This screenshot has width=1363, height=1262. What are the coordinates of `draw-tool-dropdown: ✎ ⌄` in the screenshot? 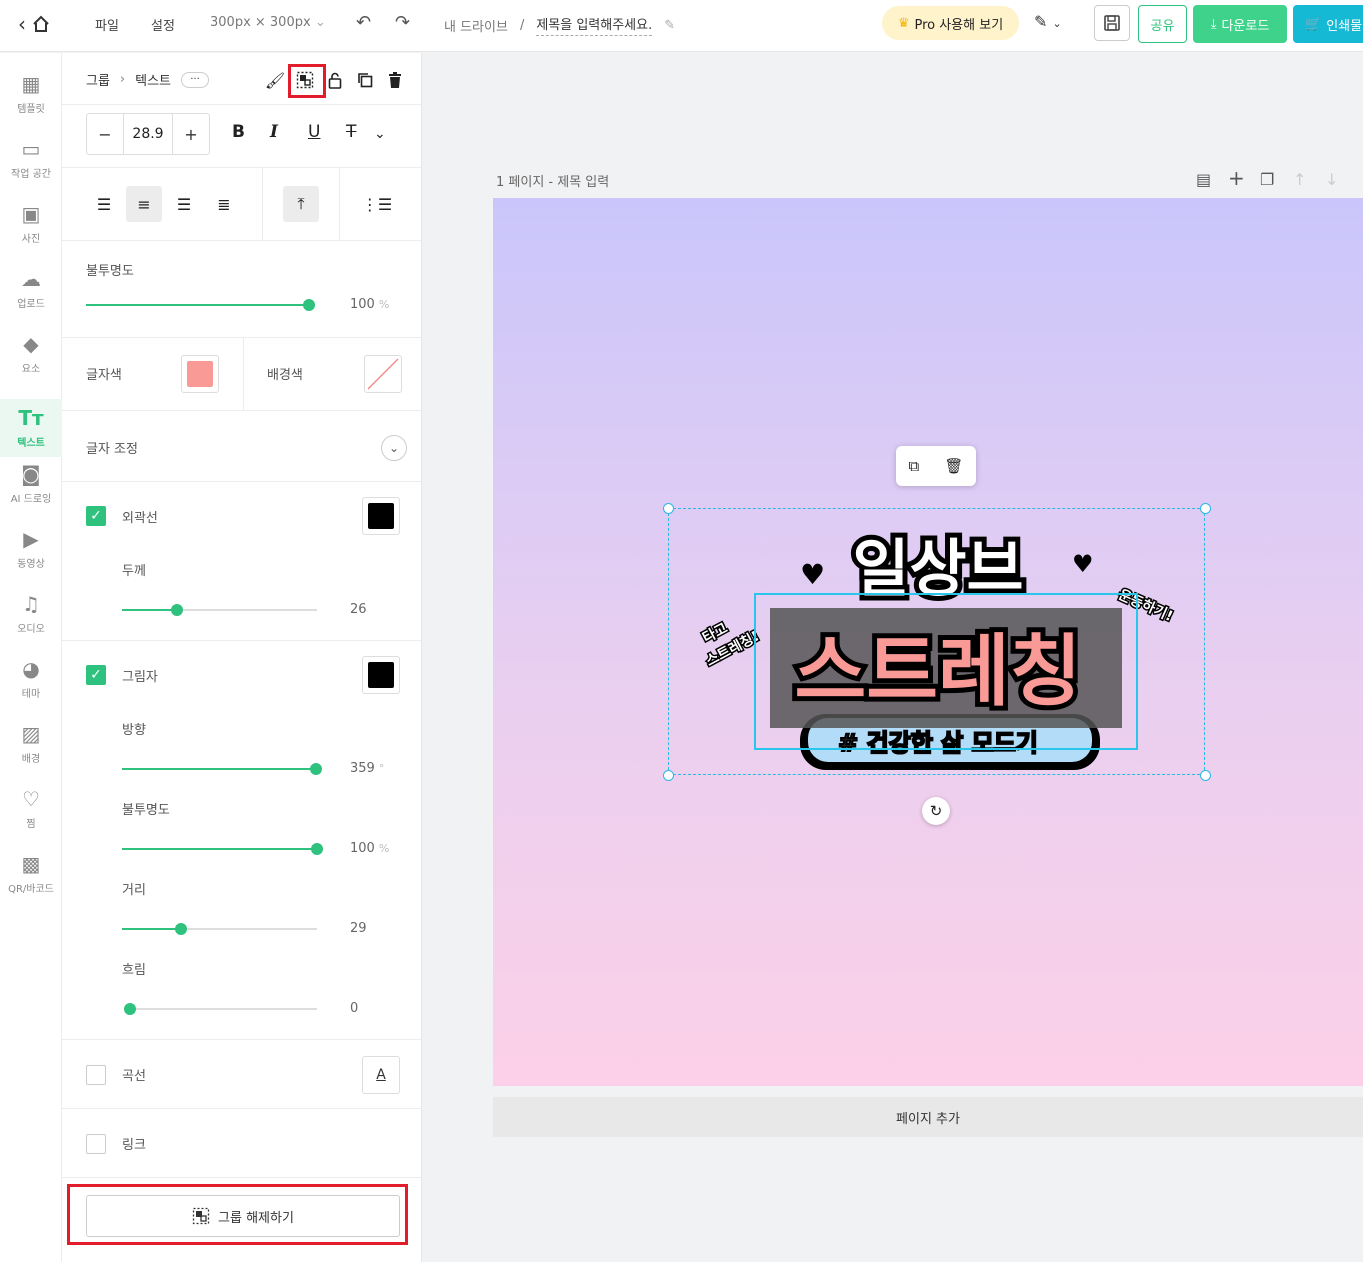 It's located at (1048, 21).